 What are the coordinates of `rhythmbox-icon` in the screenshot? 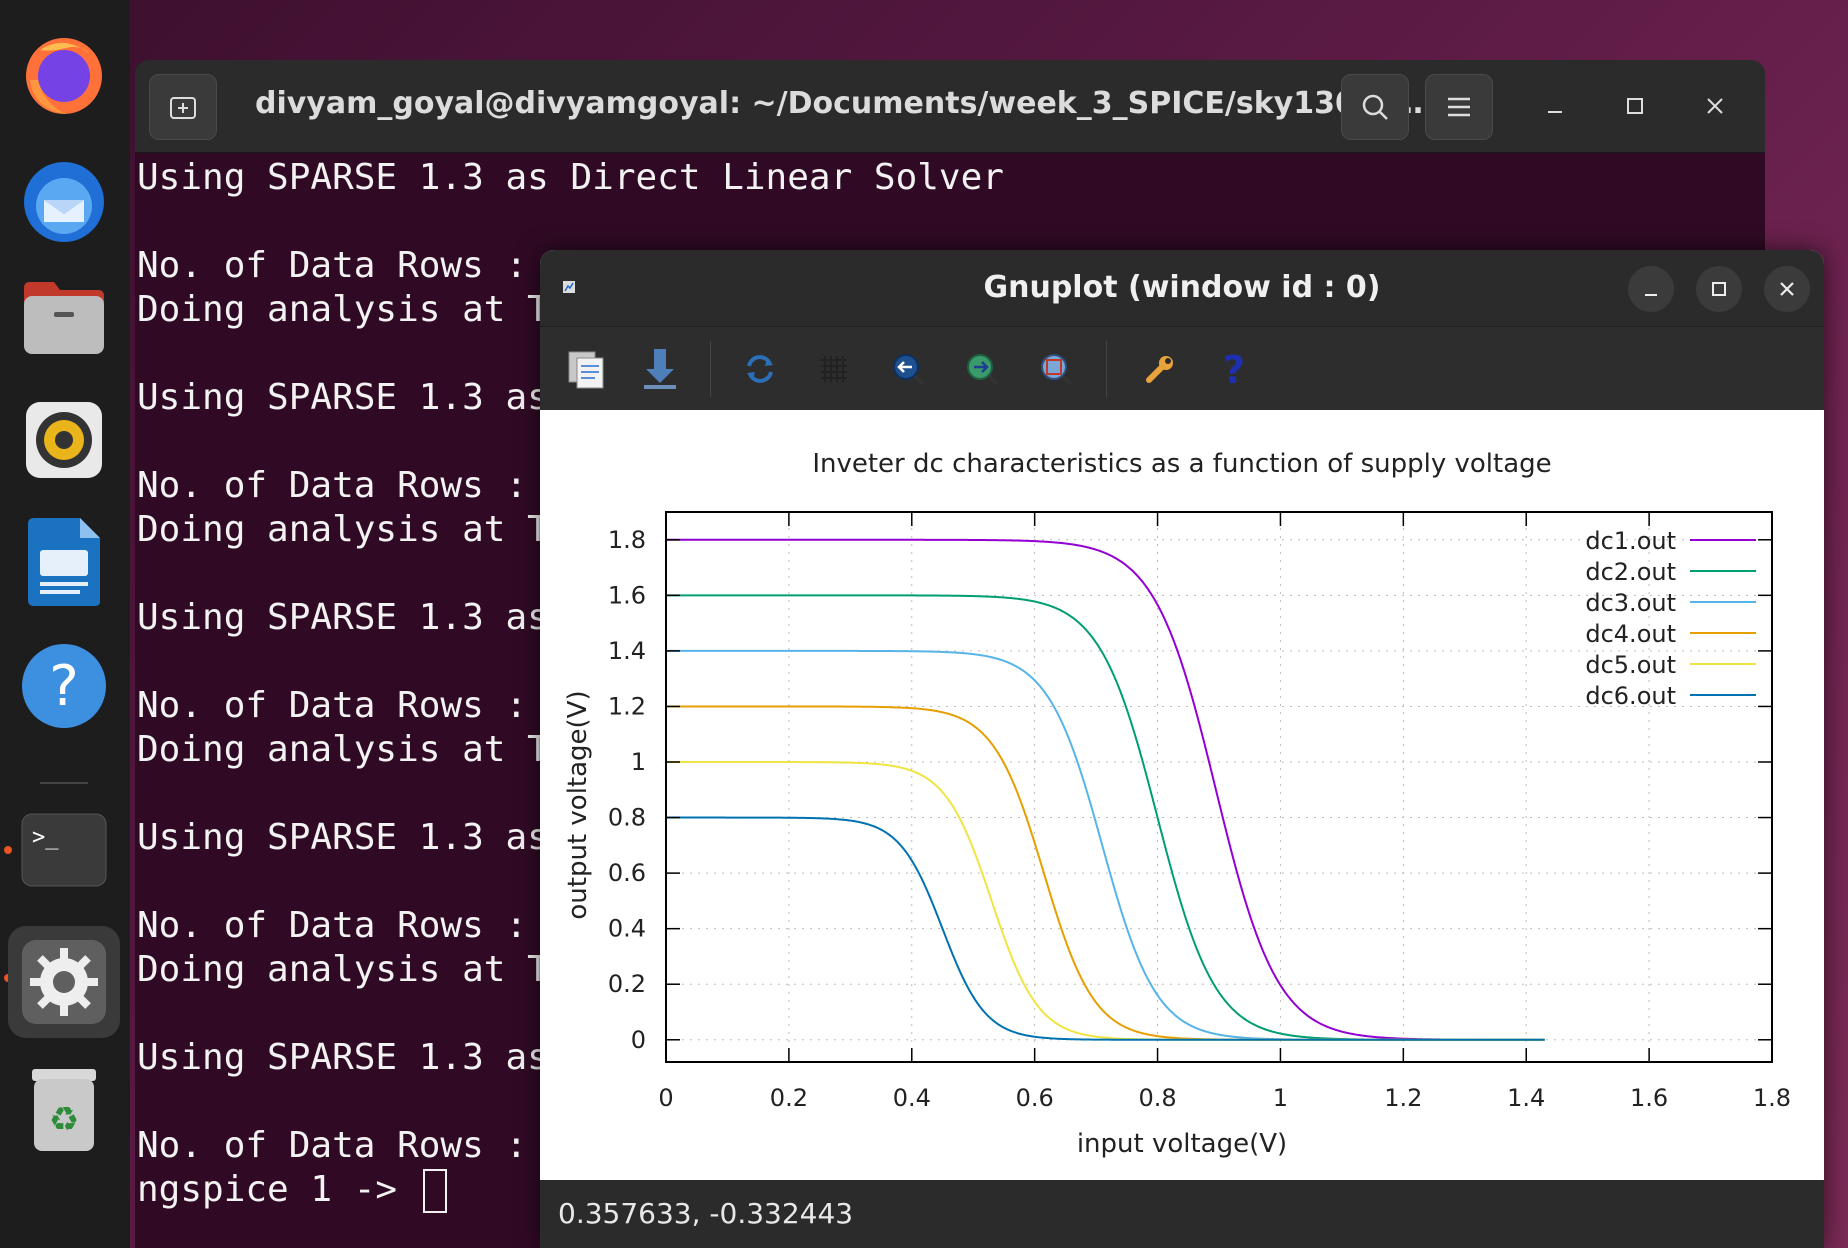 It's located at (64, 440).